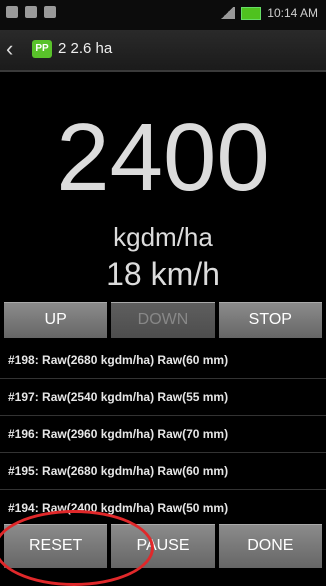  What do you see at coordinates (292, 13) in the screenshot?
I see `status-time: 10:14 AM` at bounding box center [292, 13].